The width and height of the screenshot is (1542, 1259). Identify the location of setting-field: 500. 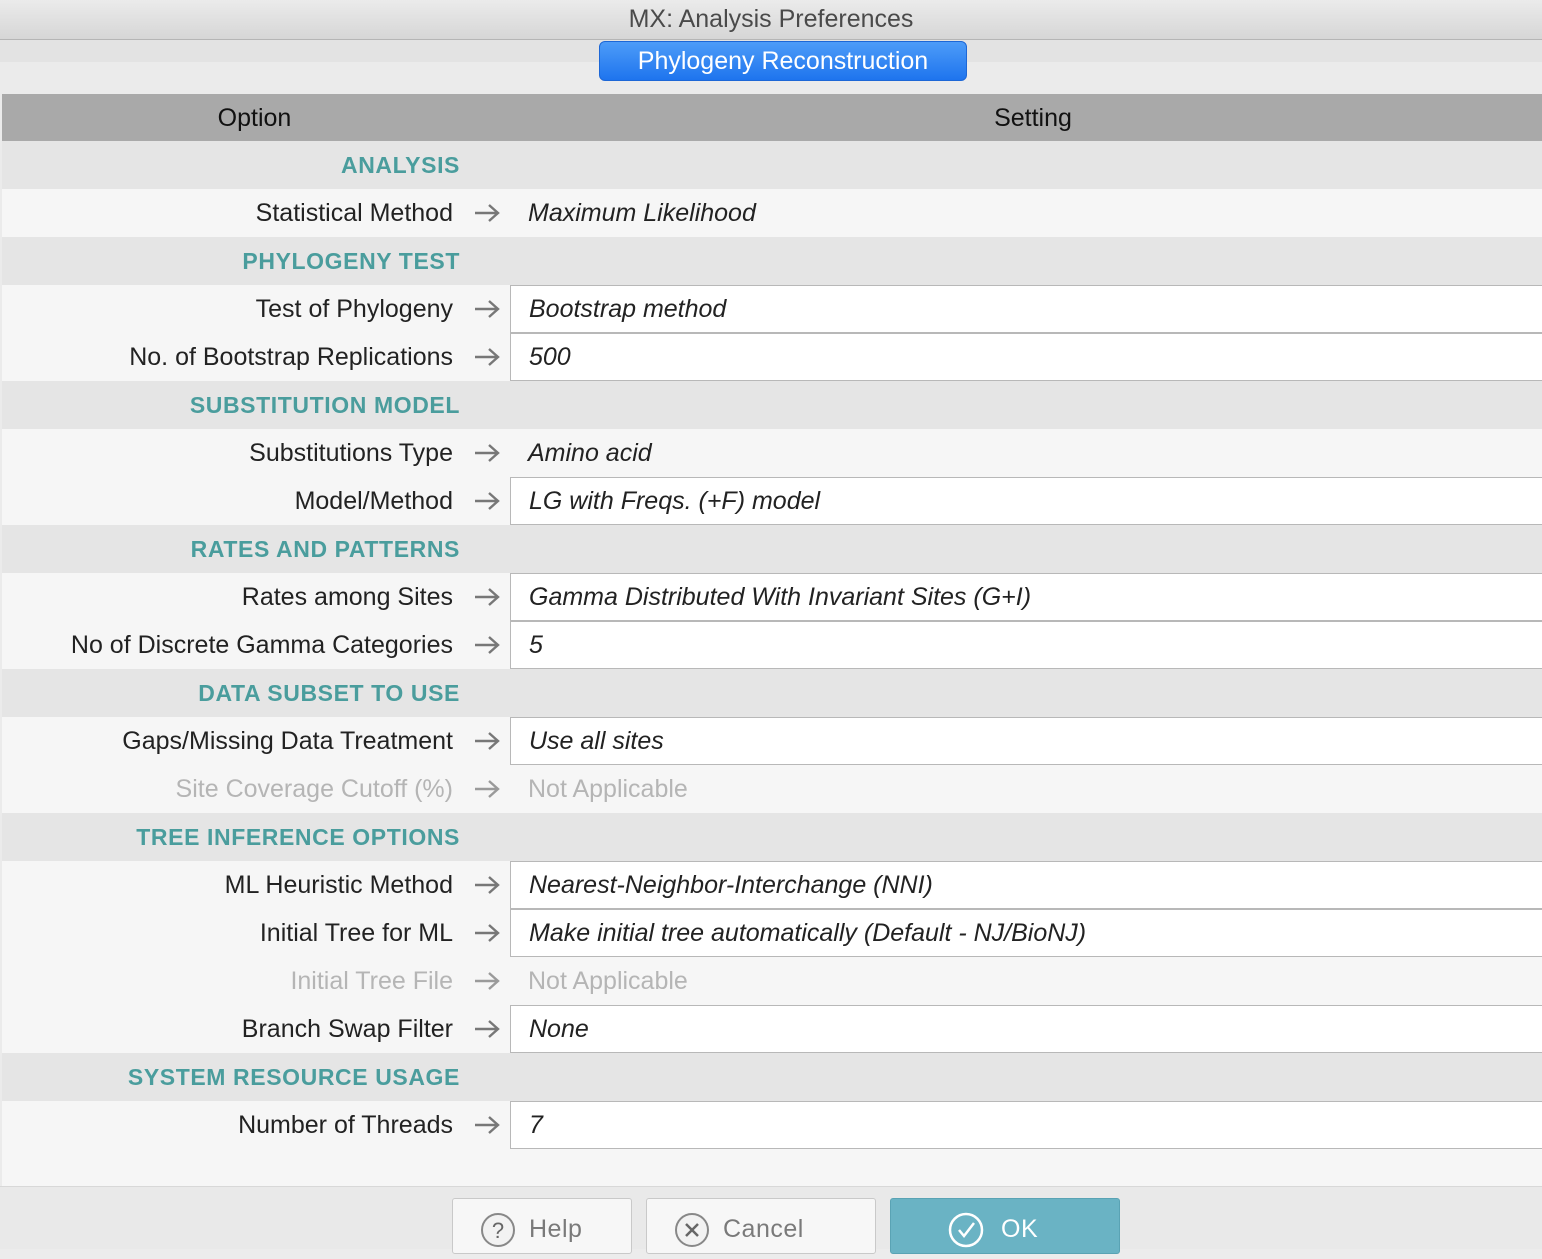
(1026, 357).